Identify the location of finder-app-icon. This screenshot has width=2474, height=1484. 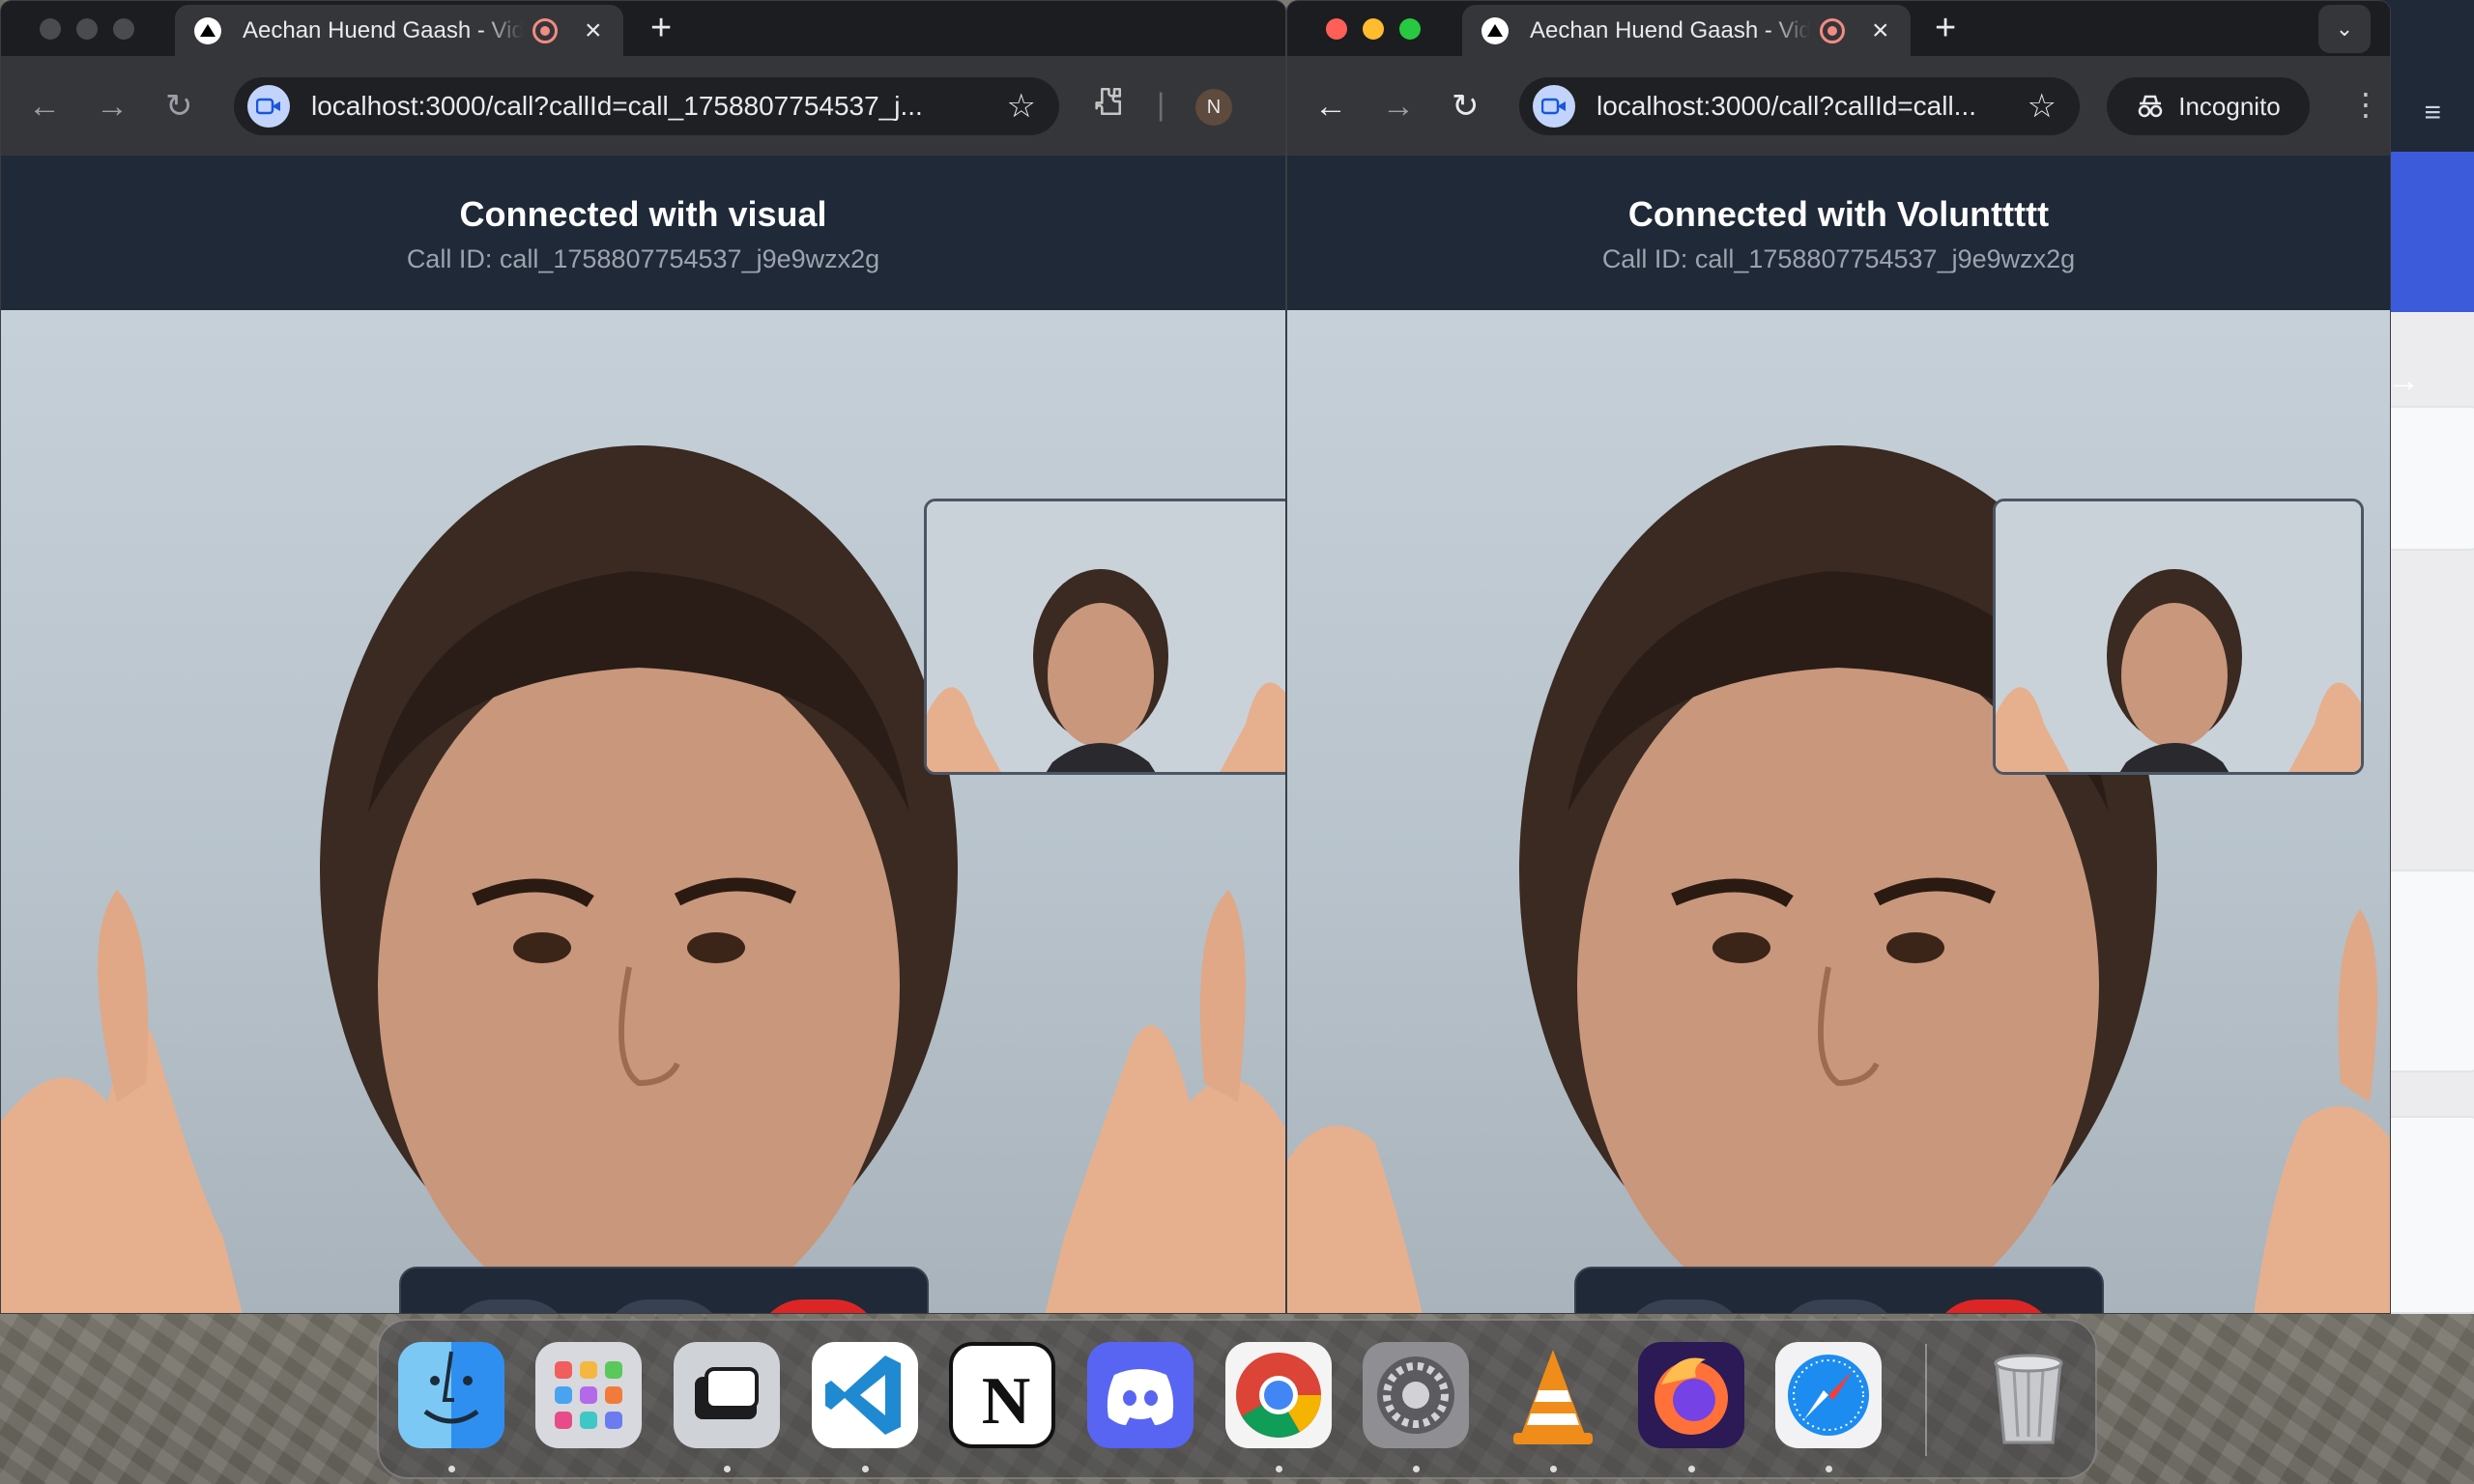
(451, 1395).